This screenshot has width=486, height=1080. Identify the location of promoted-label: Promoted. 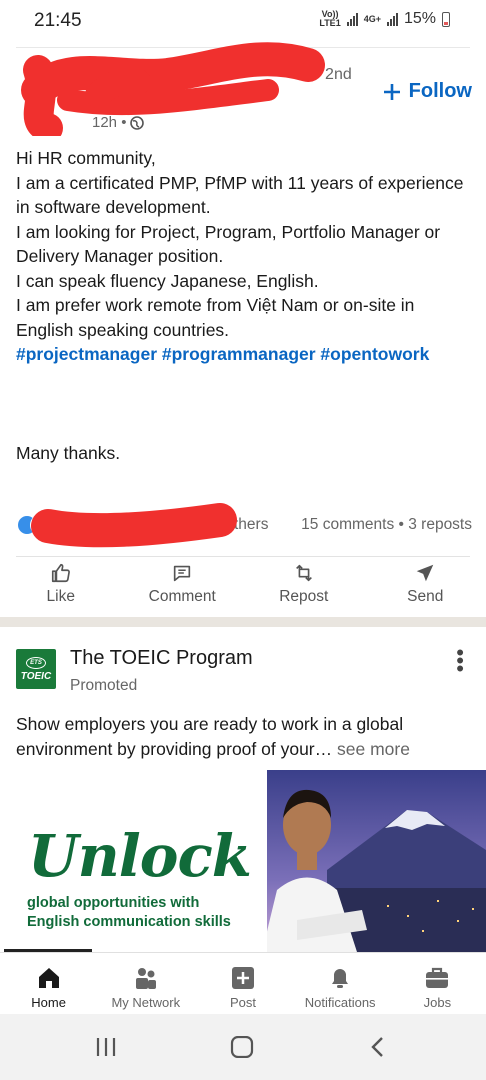
(104, 685).